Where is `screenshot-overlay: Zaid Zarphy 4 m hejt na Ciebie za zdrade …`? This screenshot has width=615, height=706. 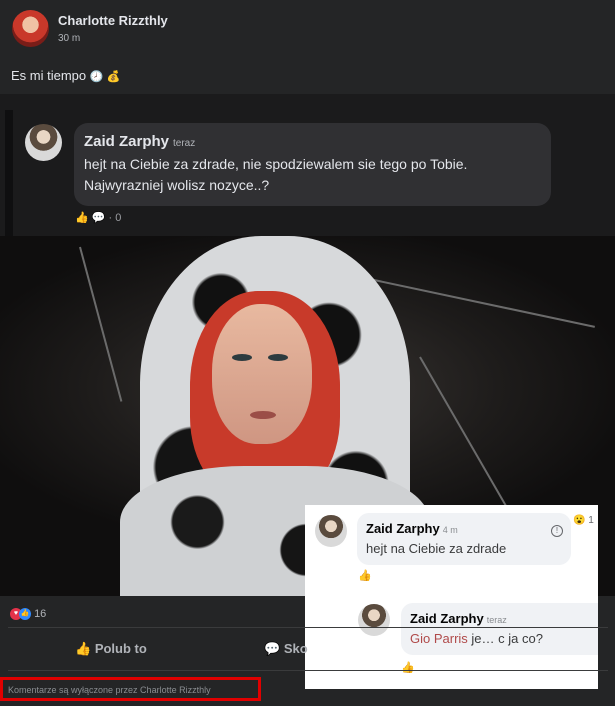
screenshot-overlay: Zaid Zarphy 4 m hejt na Ciebie za zdrade … is located at coordinates (451, 597).